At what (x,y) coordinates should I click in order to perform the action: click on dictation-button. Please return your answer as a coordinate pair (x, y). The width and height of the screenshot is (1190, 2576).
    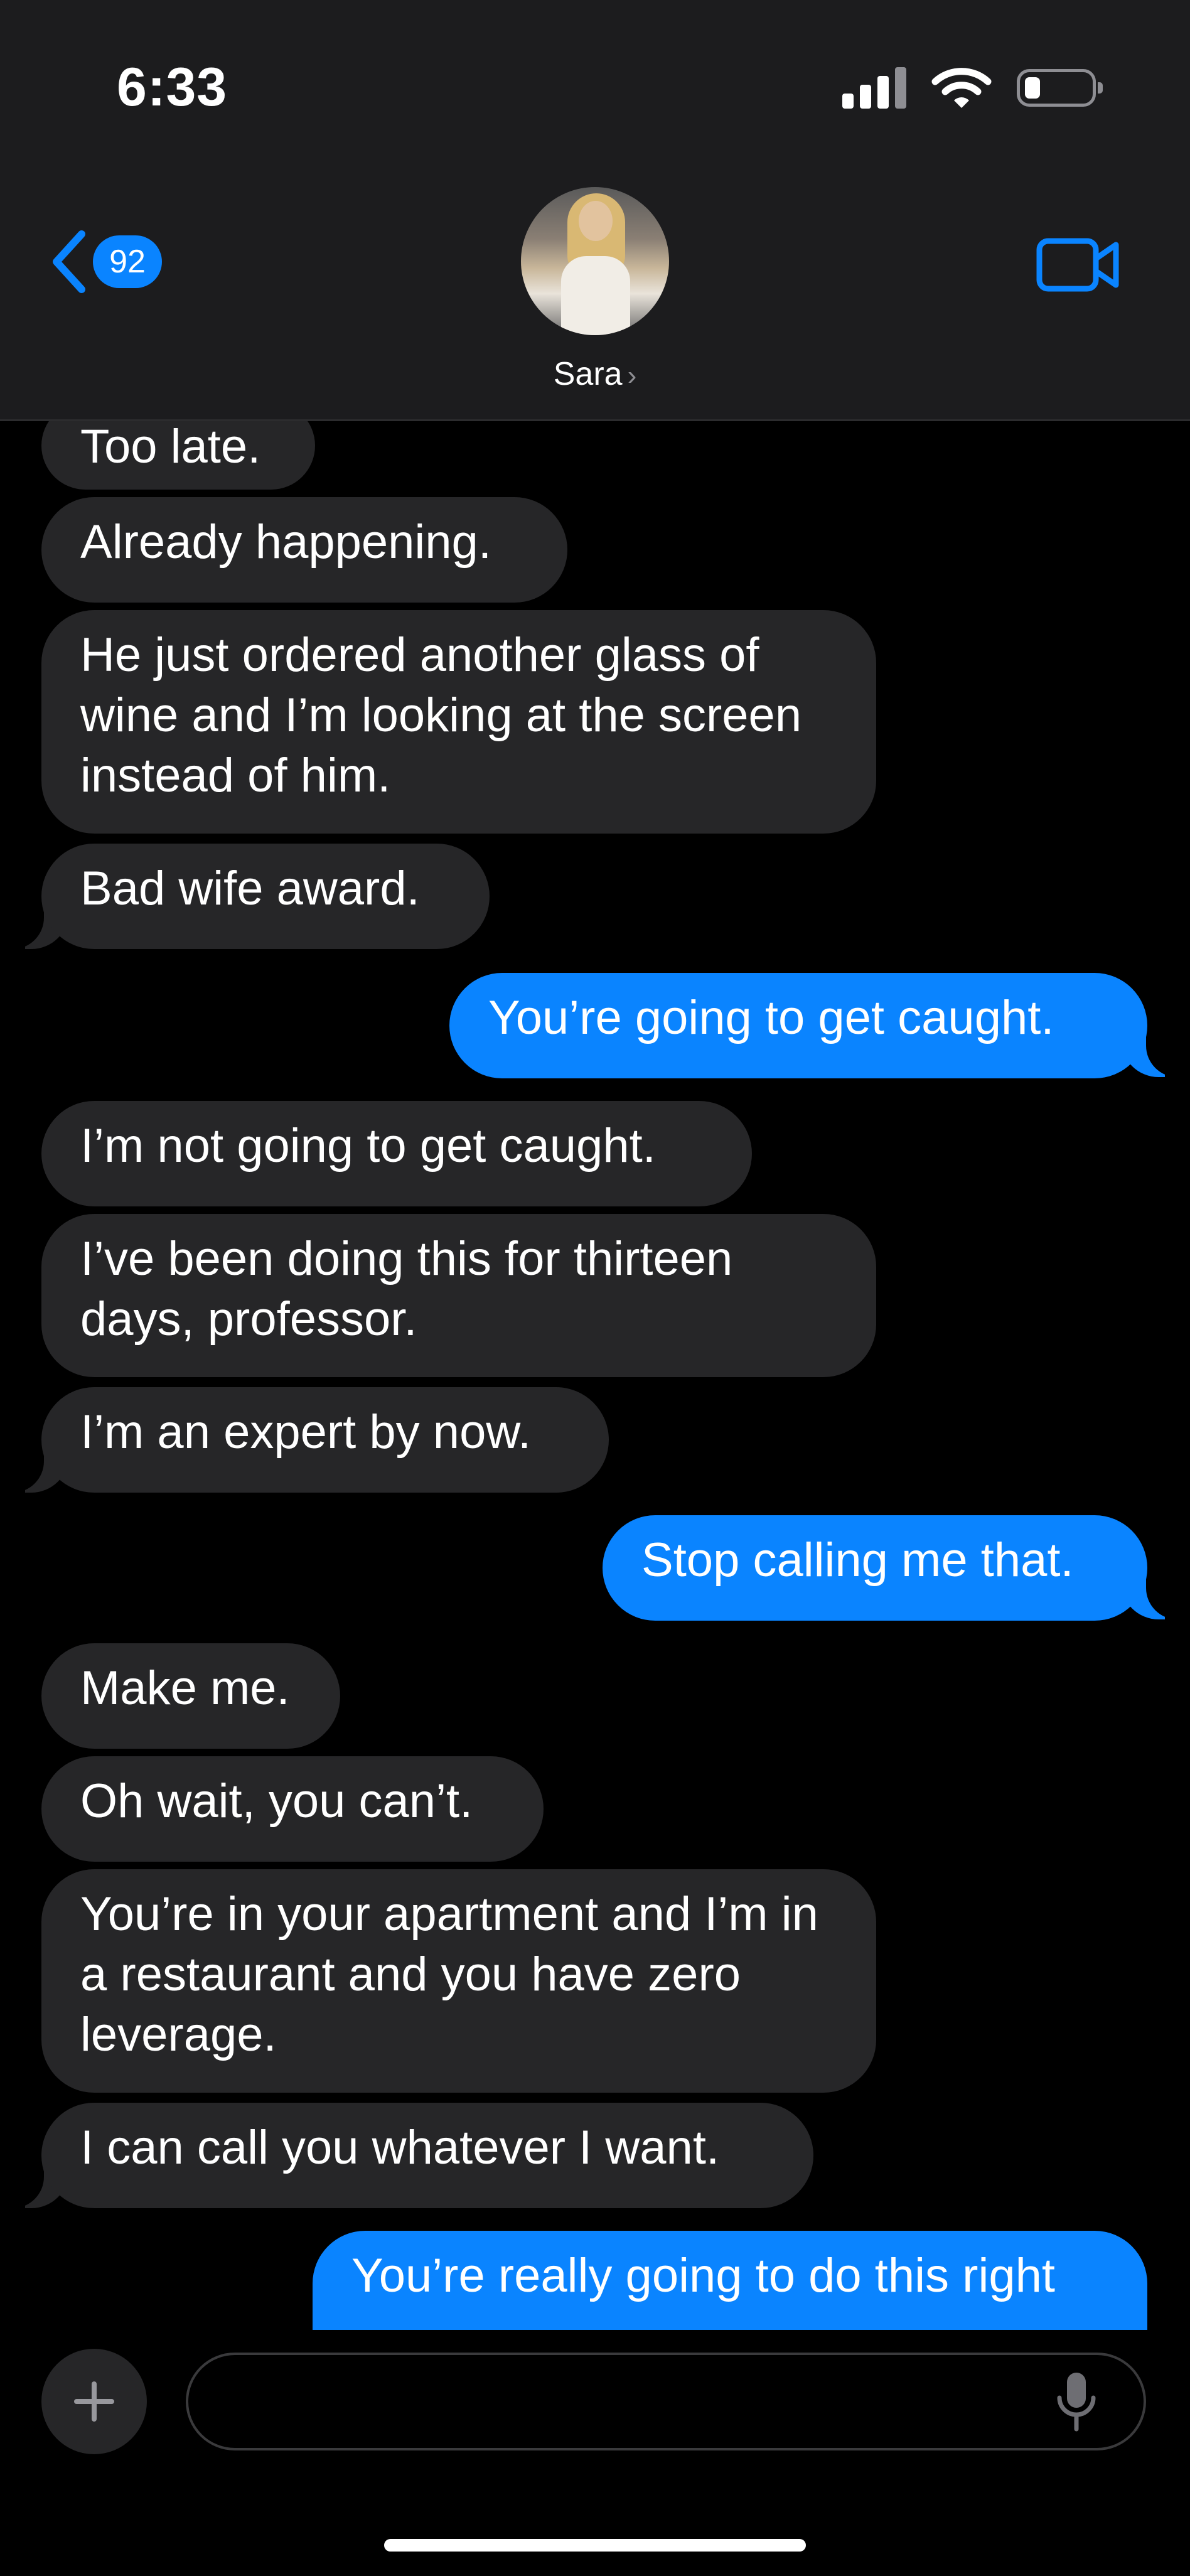
    Looking at the image, I should click on (1076, 2403).